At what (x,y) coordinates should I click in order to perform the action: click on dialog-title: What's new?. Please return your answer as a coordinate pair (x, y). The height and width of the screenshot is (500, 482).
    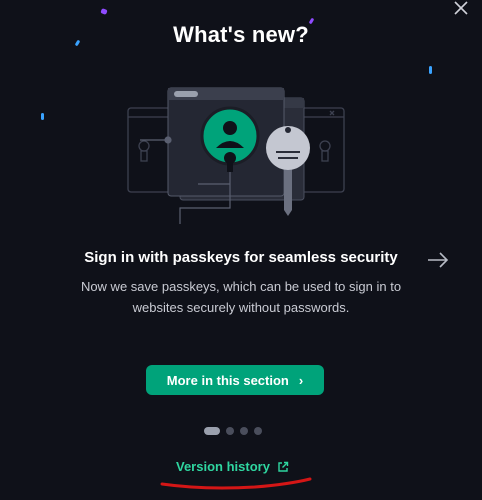
    Looking at the image, I should click on (241, 34).